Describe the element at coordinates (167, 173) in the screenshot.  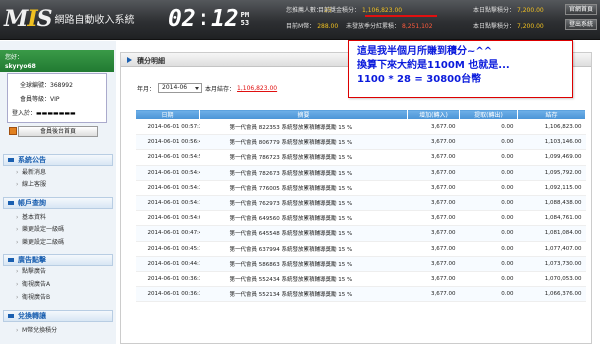
I see `cell-date: 2014-06-01 00:54:42` at that location.